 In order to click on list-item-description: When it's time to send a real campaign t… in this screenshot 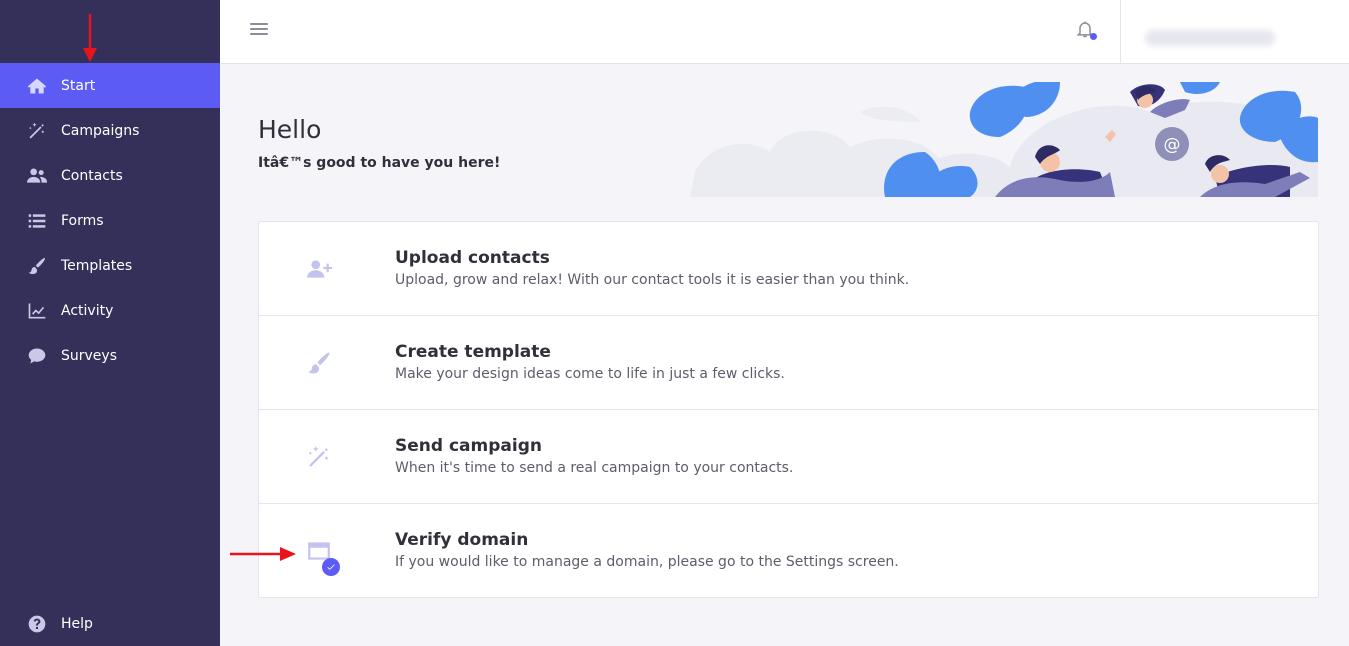, I will do `click(594, 468)`.